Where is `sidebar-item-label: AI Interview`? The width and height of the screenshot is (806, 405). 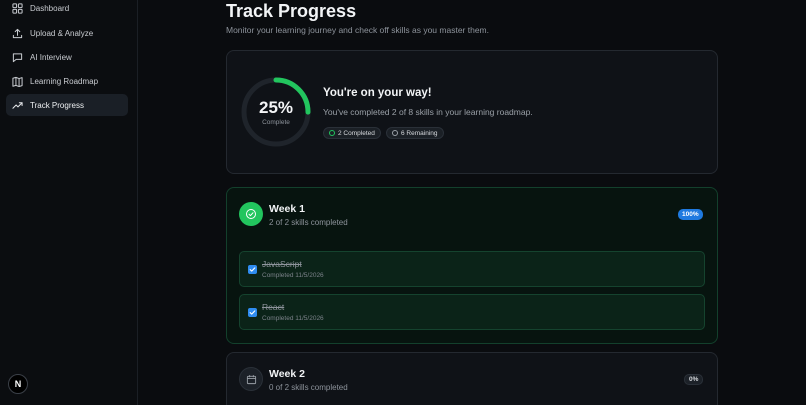 sidebar-item-label: AI Interview is located at coordinates (51, 57).